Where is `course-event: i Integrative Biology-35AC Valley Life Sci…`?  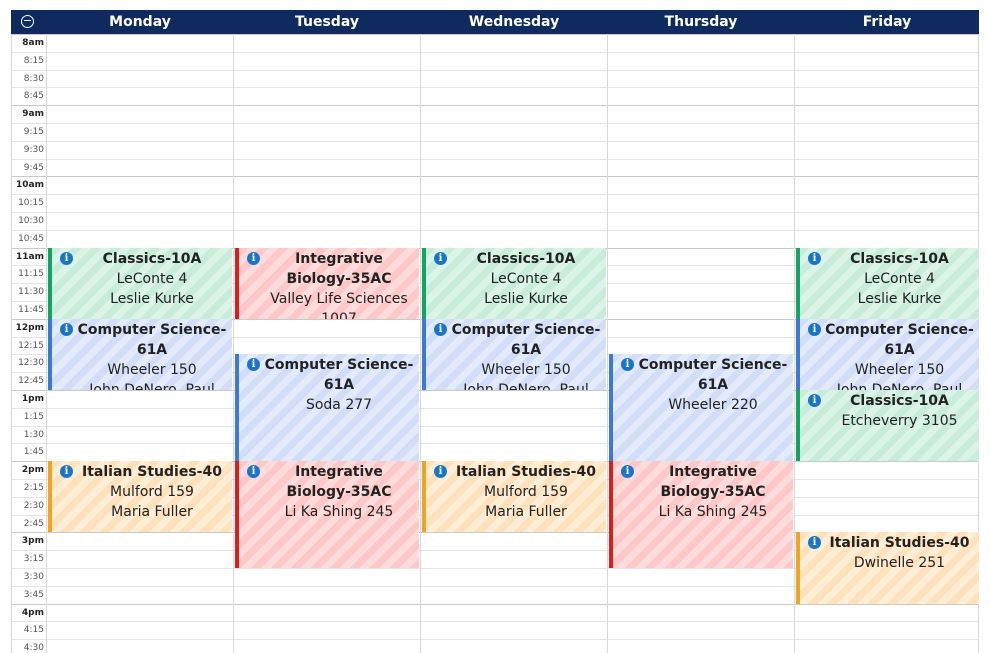 course-event: i Integrative Biology-35AC Valley Life Sci… is located at coordinates (327, 283).